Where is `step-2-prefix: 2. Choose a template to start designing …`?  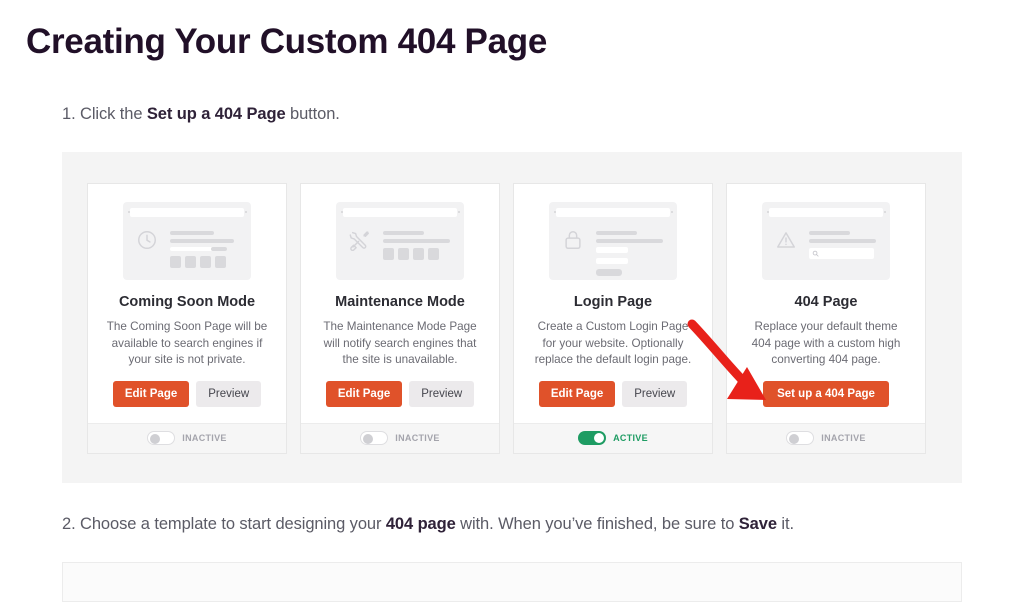
step-2-prefix: 2. Choose a template to start designing … is located at coordinates (224, 524).